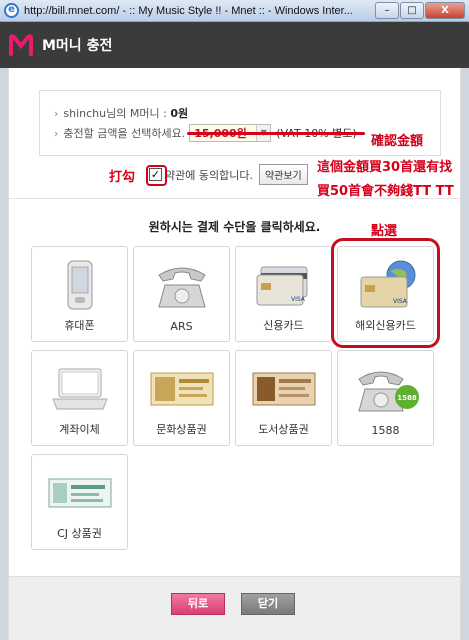  I want to click on payment-option-culture-gift: 문화상품권, so click(181, 398).